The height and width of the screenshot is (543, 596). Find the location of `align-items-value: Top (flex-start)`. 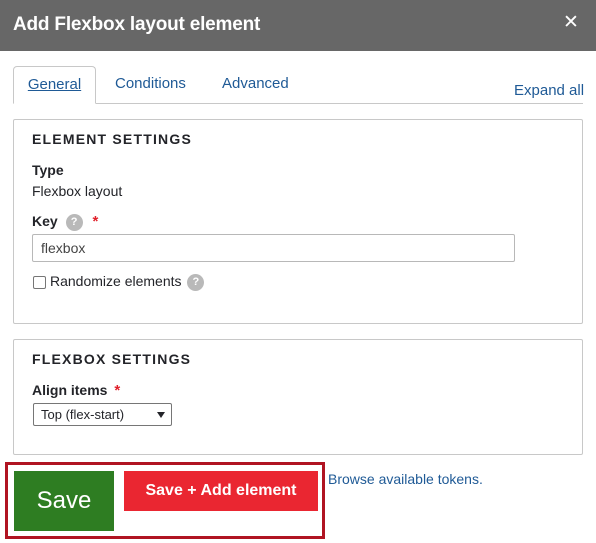

align-items-value: Top (flex-start) is located at coordinates (83, 414).